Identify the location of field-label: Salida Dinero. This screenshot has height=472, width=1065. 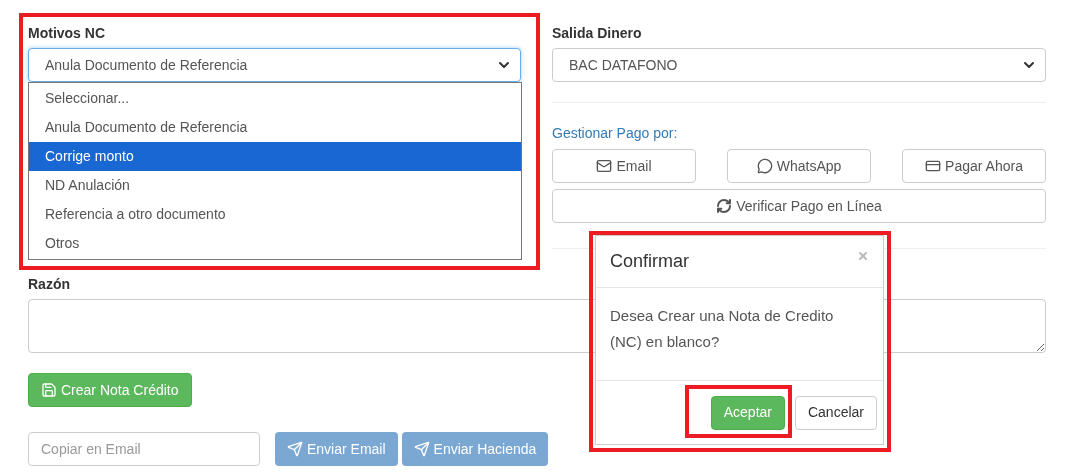
(597, 33).